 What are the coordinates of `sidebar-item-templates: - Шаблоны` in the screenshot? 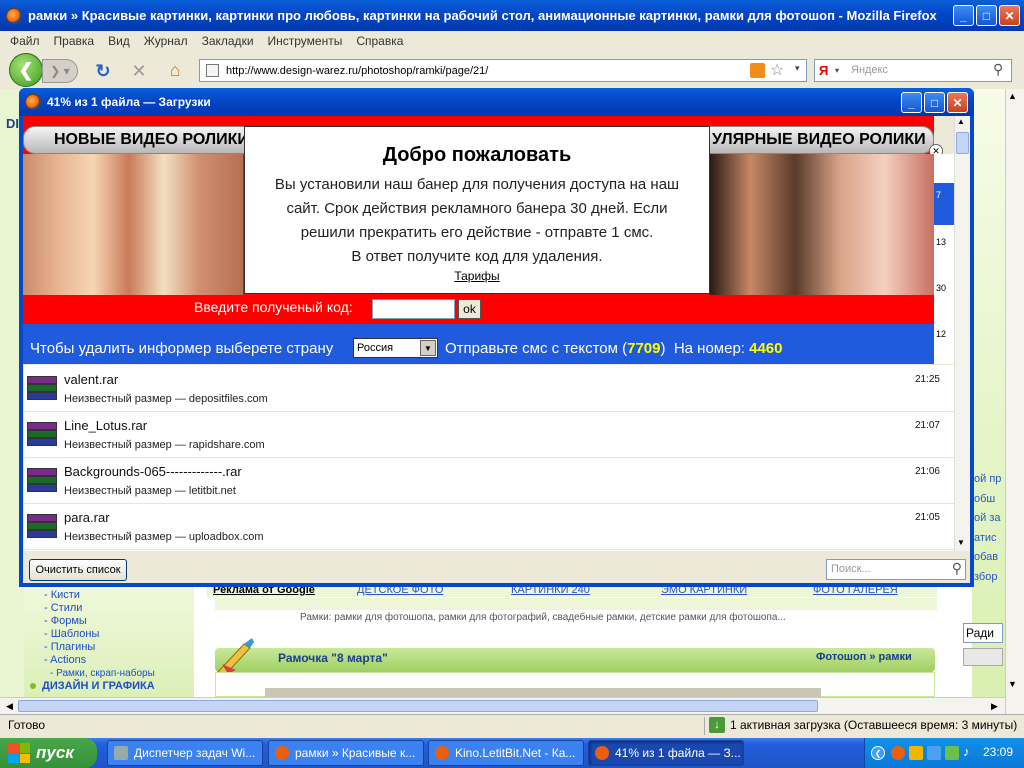 It's located at (99, 634).